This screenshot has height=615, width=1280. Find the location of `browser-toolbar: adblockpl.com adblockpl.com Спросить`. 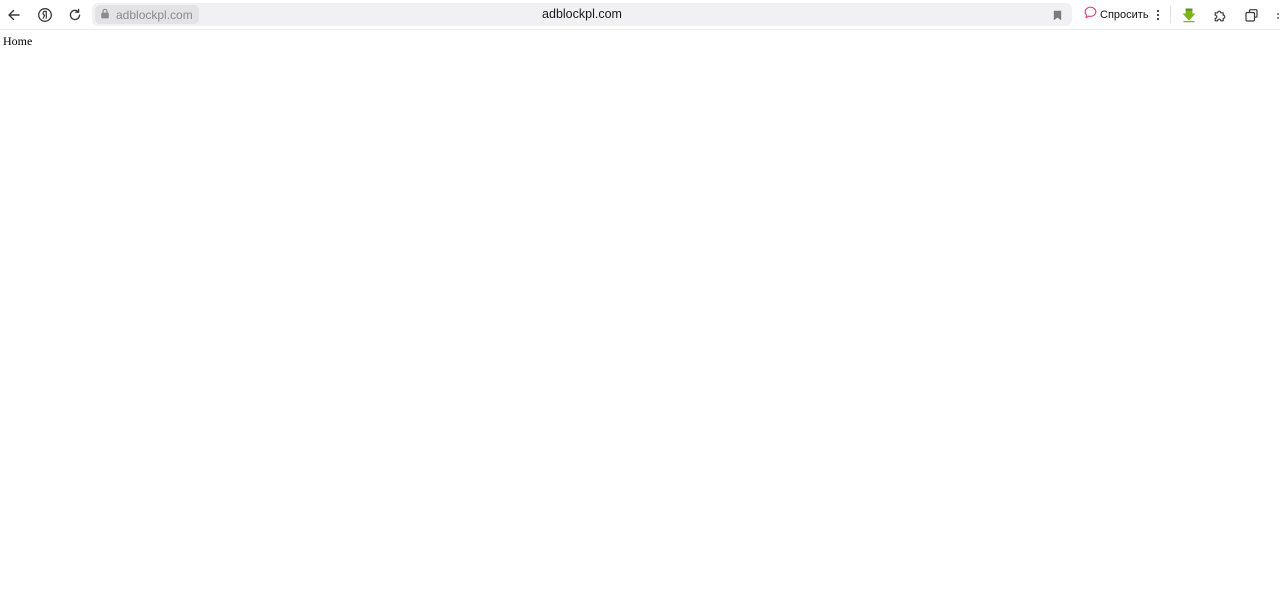

browser-toolbar: adblockpl.com adblockpl.com Спросить is located at coordinates (640, 15).